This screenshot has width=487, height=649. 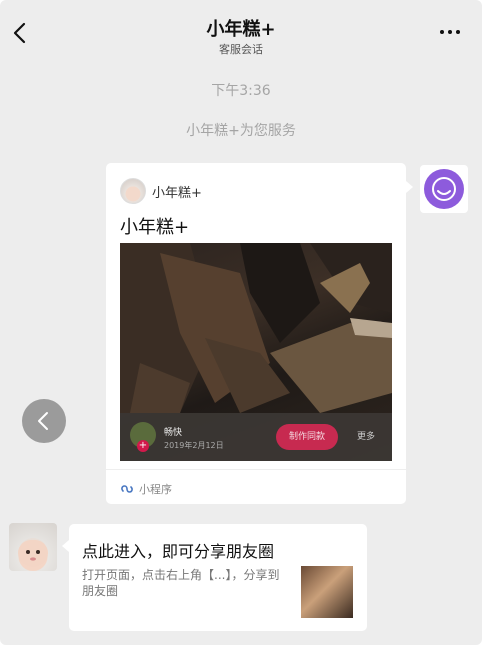 What do you see at coordinates (127, 489) in the screenshot?
I see `miniprogram-icon` at bounding box center [127, 489].